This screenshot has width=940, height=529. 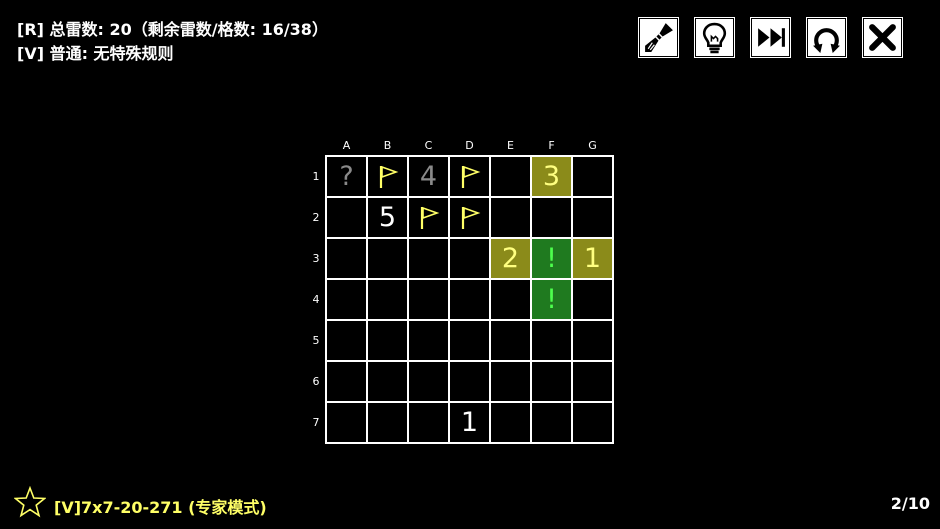 What do you see at coordinates (429, 177) in the screenshot?
I see `number-cell: 4` at bounding box center [429, 177].